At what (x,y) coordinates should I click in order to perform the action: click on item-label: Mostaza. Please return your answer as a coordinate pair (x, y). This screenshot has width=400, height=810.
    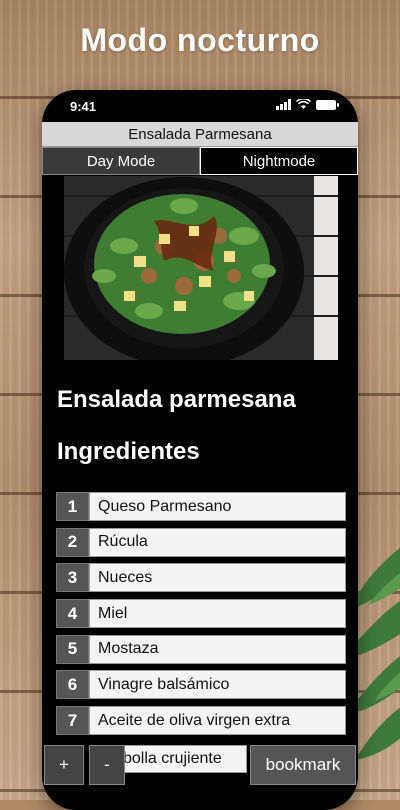
    Looking at the image, I should click on (217, 649).